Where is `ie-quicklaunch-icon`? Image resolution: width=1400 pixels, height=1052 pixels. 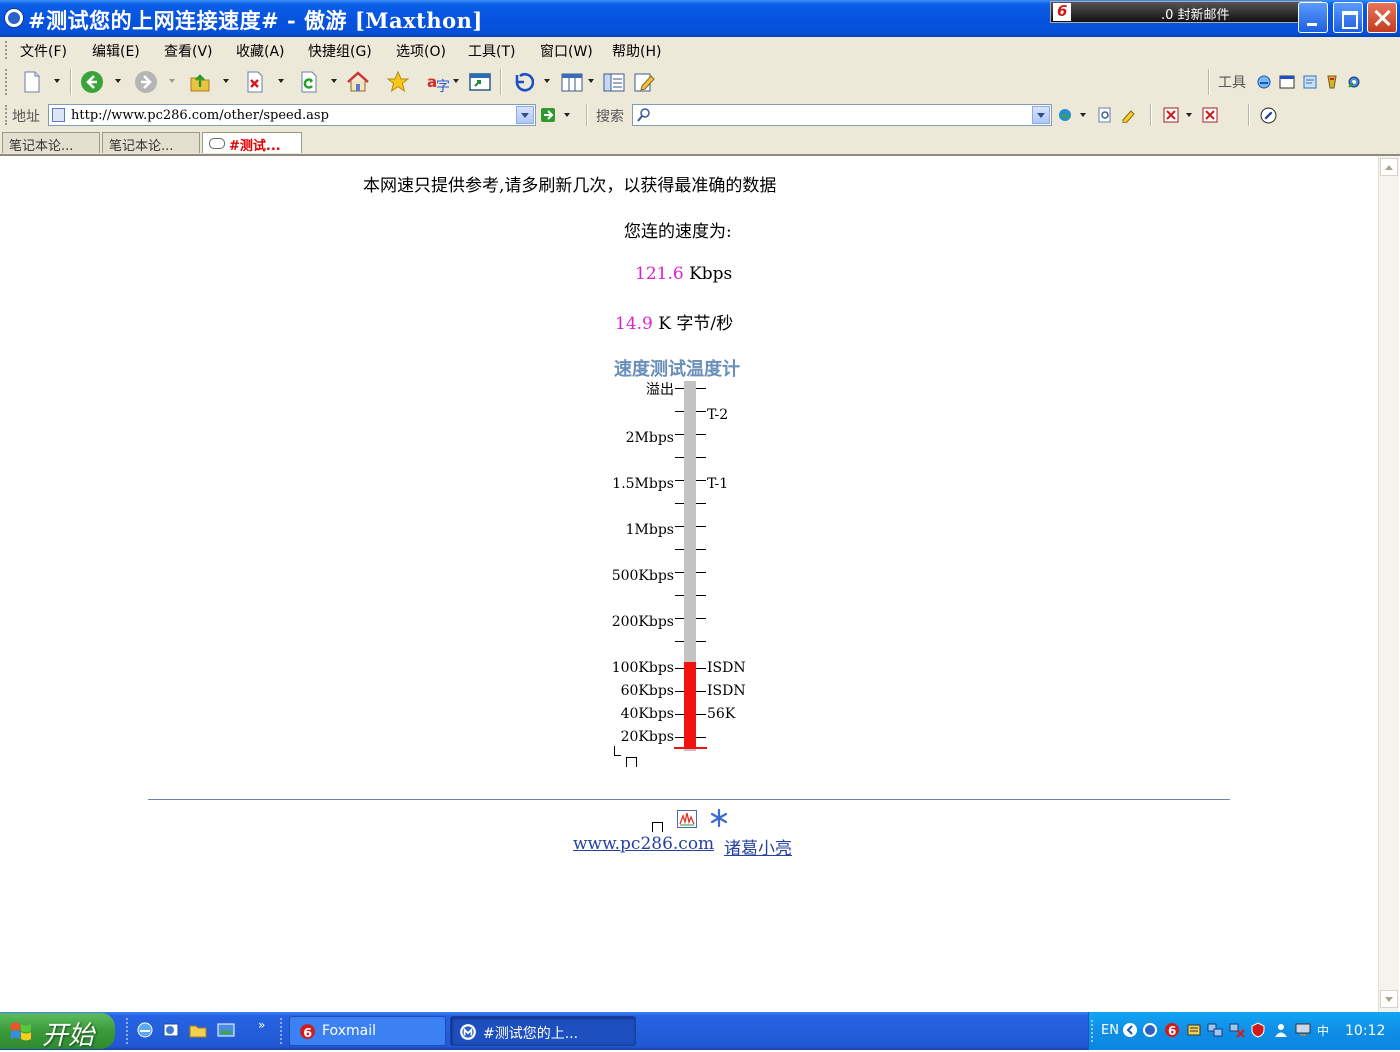
ie-quicklaunch-icon is located at coordinates (145, 1030).